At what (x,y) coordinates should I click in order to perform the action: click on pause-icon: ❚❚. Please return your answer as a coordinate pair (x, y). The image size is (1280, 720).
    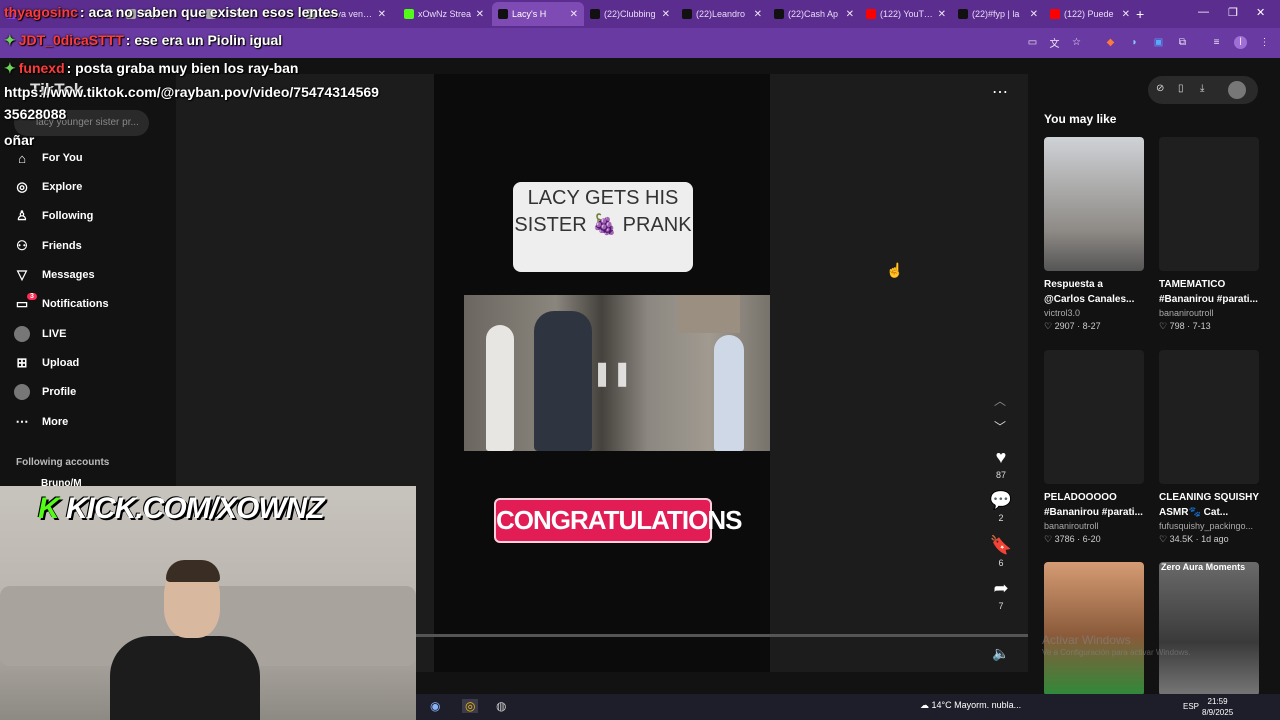
    Looking at the image, I should click on (612, 373).